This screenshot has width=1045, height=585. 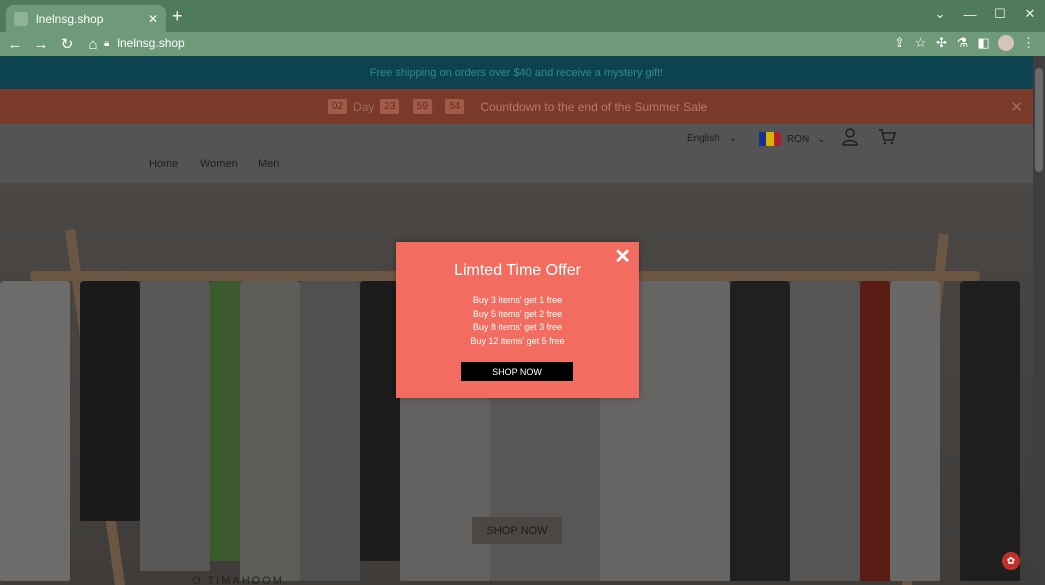 What do you see at coordinates (1028, 43) in the screenshot?
I see `menu-icon: ⋮` at bounding box center [1028, 43].